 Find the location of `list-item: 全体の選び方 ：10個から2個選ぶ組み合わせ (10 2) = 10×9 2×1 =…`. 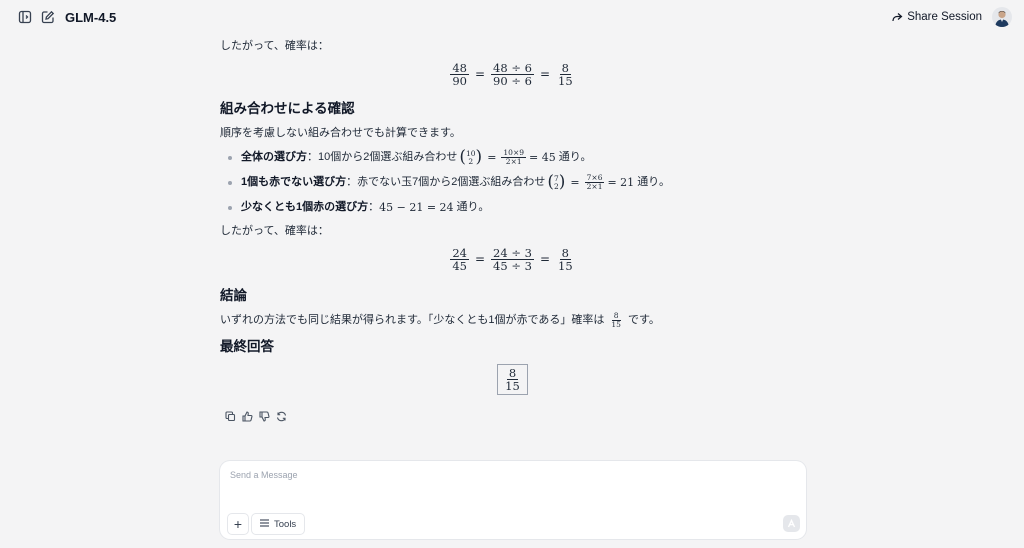

list-item: 全体の選び方 ：10個から2個選ぶ組み合わせ (10 2) = 10×9 2×1 =… is located at coordinates (410, 157).